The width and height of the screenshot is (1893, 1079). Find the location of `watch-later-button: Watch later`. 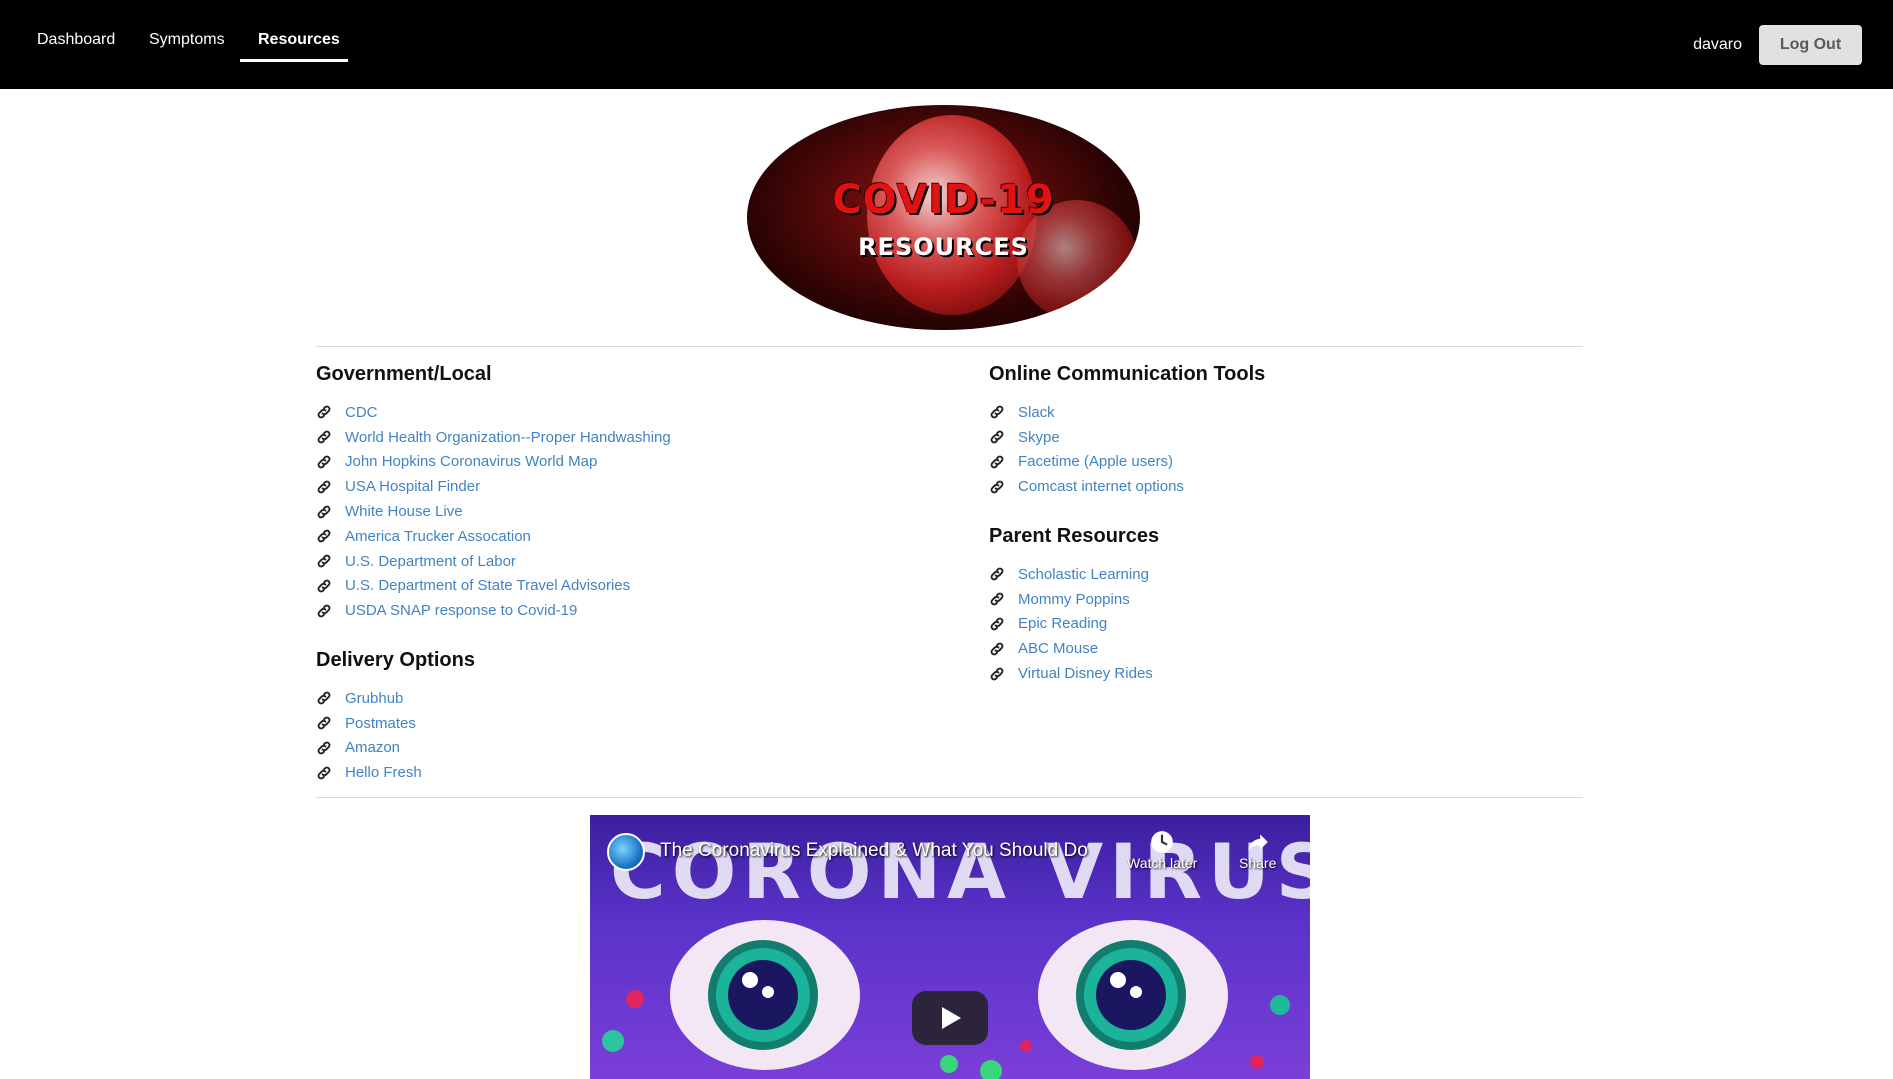

watch-later-button: Watch later is located at coordinates (1162, 850).